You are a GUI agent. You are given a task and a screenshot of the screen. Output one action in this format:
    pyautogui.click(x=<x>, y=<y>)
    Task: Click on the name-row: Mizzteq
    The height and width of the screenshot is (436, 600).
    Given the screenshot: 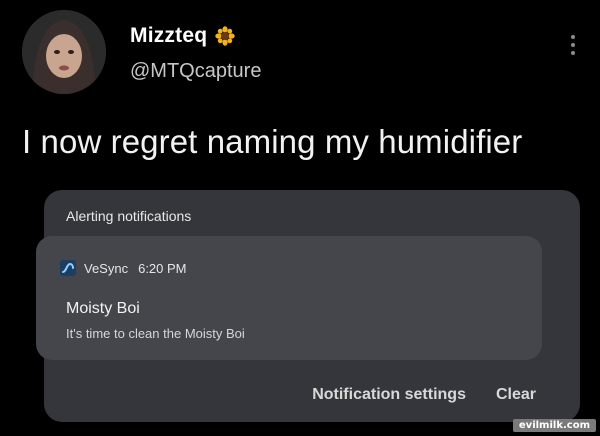 What is the action you would take?
    pyautogui.click(x=182, y=36)
    